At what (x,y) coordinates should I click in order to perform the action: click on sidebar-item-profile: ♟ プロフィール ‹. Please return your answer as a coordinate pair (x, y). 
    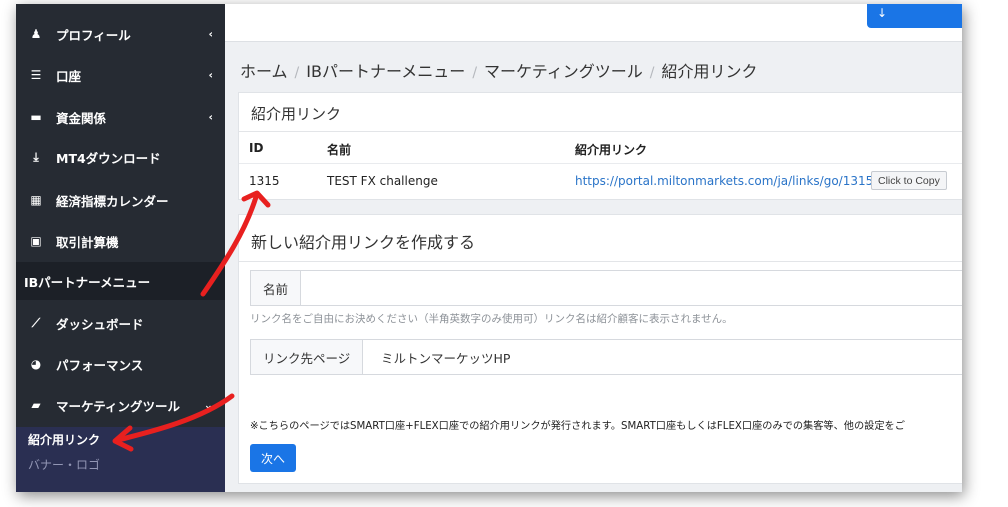
    Looking at the image, I should click on (120, 34).